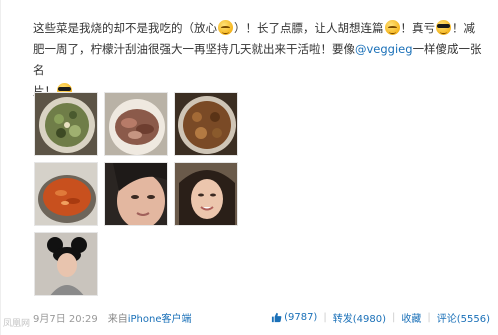 This screenshot has width=498, height=335. Describe the element at coordinates (136, 194) in the screenshot. I see `image-thumbnail-selfie-closeup` at that location.